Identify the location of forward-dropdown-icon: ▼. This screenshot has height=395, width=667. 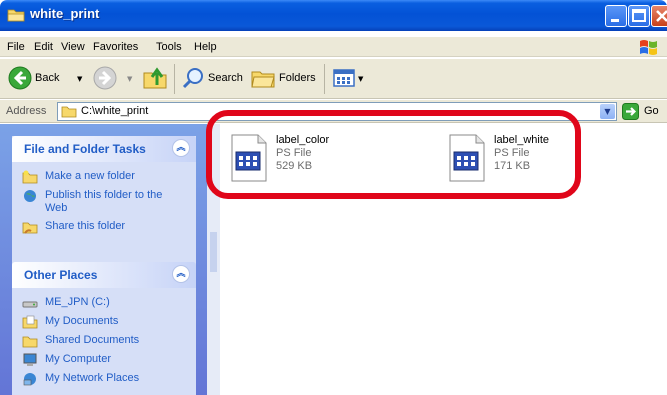
(129, 79).